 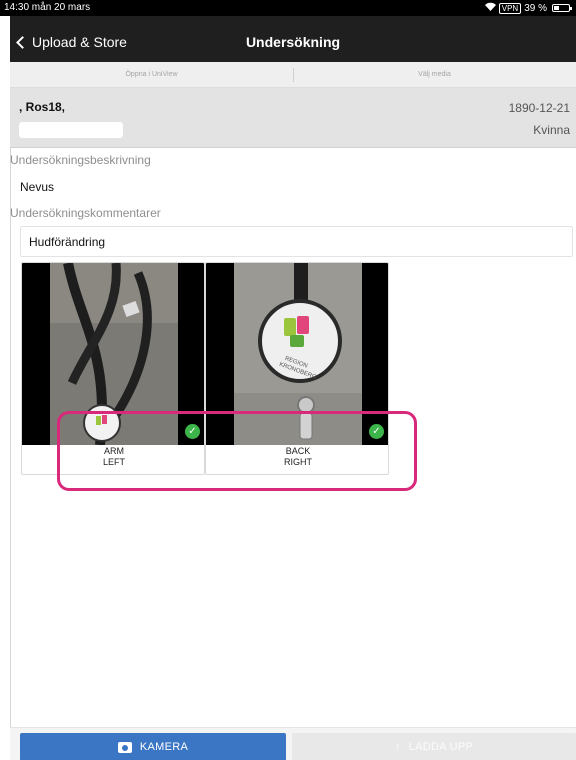 I want to click on patient-name: , Ros18,, so click(x=42, y=107).